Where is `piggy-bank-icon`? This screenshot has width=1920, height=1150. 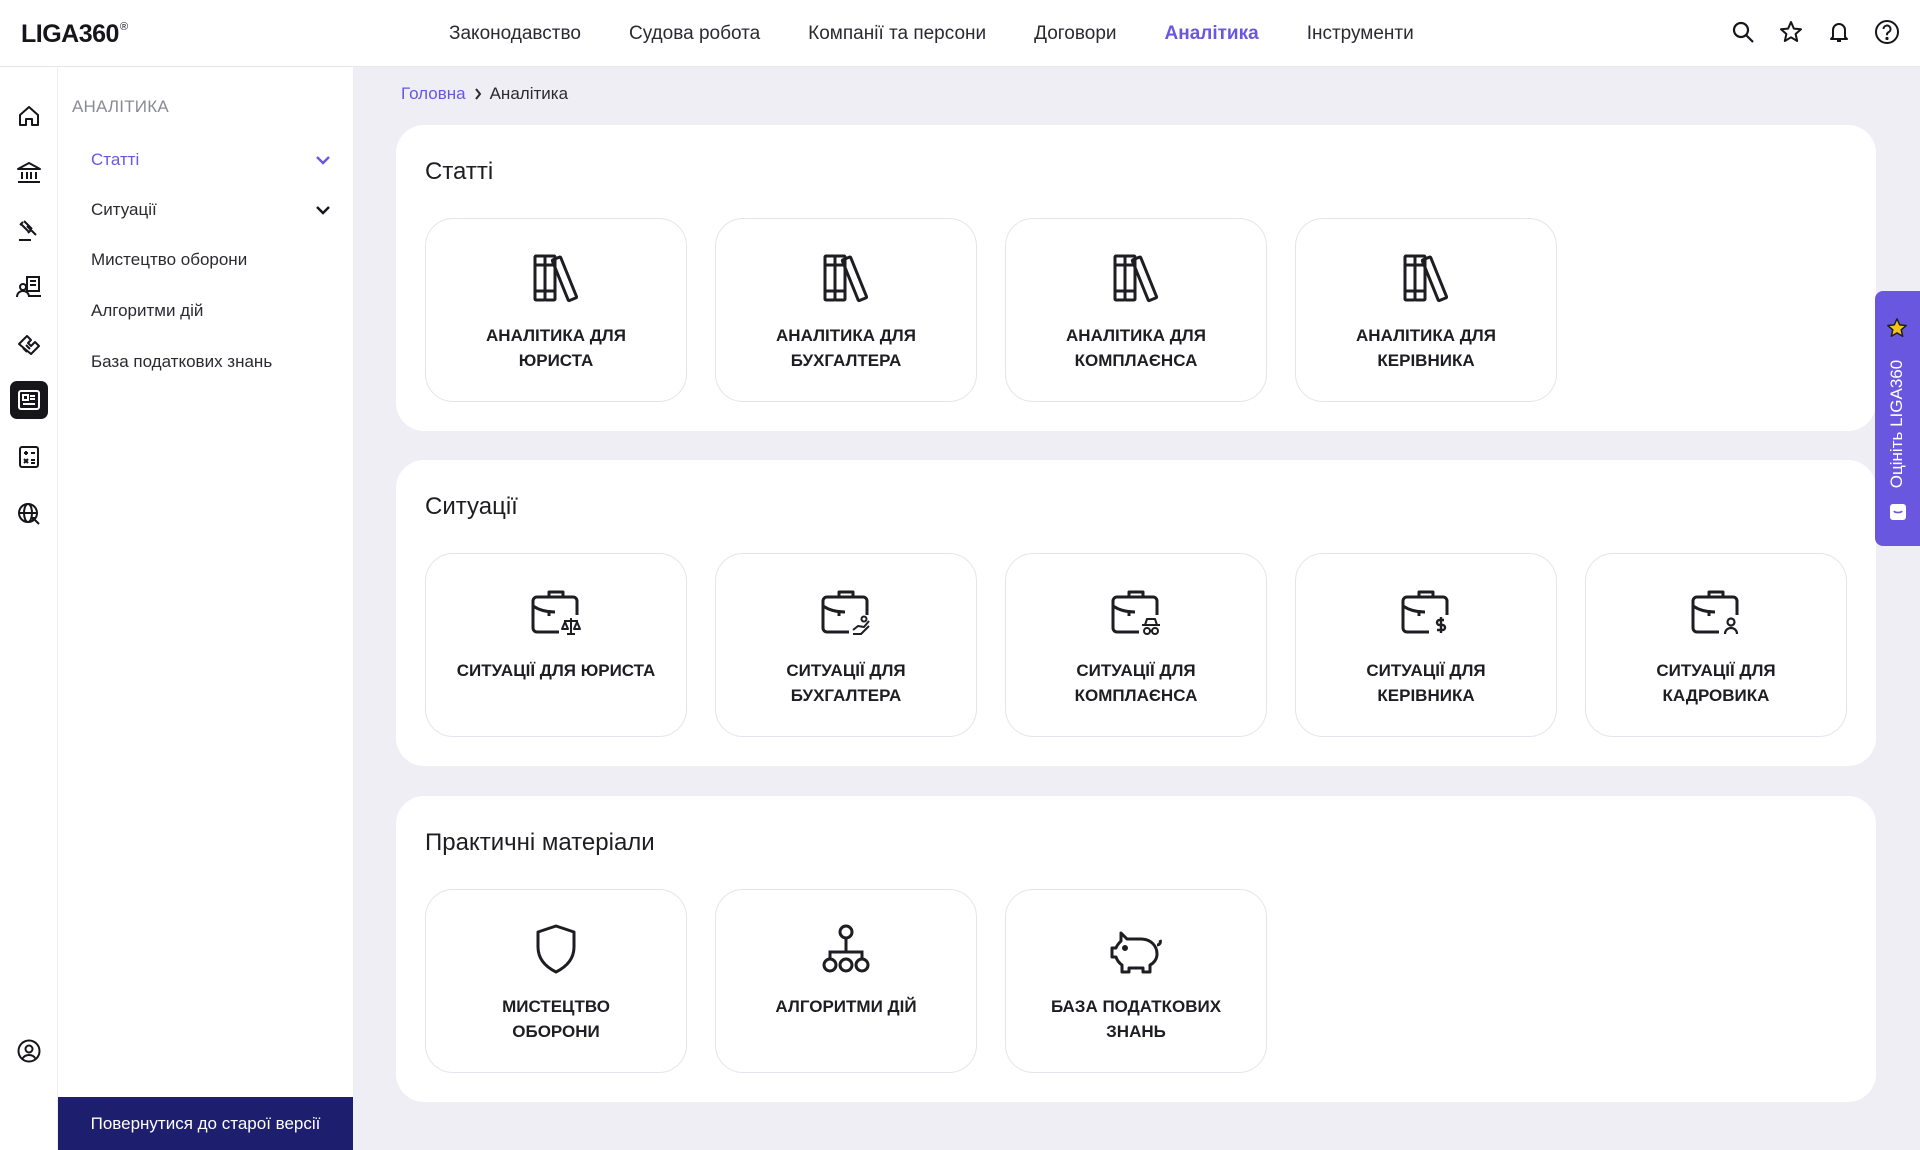
piggy-bank-icon is located at coordinates (1136, 949).